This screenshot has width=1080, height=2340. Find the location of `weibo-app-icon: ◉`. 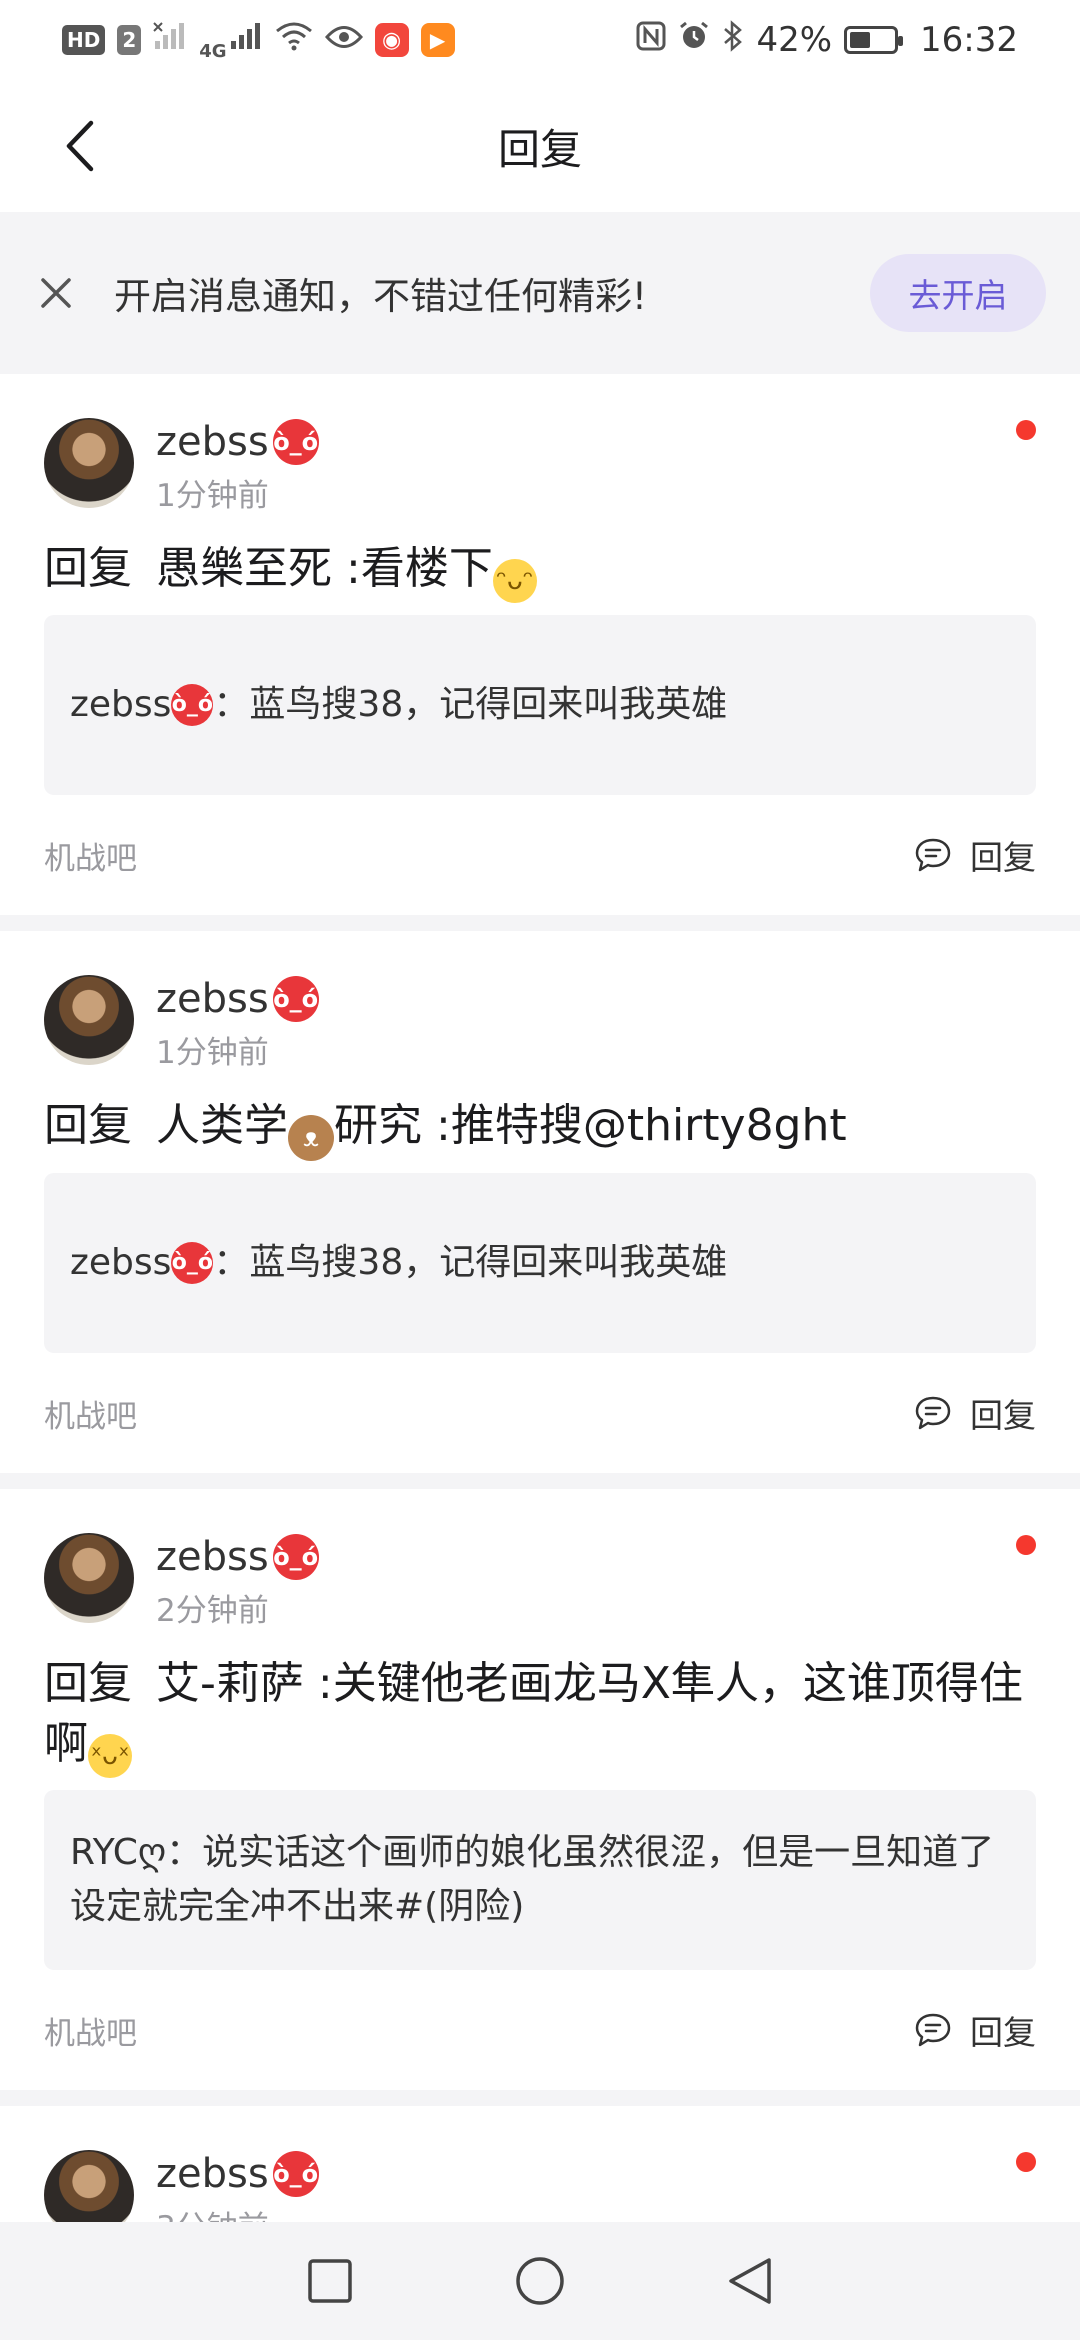

weibo-app-icon: ◉ is located at coordinates (391, 40).